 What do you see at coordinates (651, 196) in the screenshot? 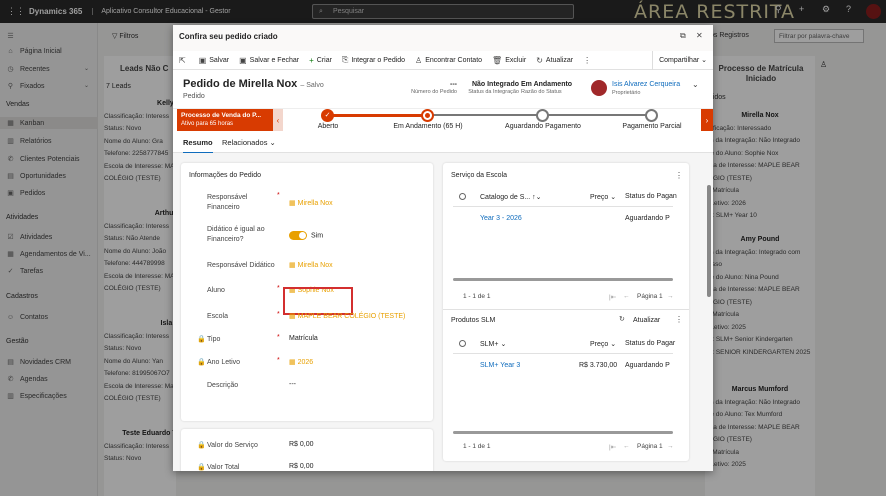
I see `column-header: Status do Pagan` at bounding box center [651, 196].